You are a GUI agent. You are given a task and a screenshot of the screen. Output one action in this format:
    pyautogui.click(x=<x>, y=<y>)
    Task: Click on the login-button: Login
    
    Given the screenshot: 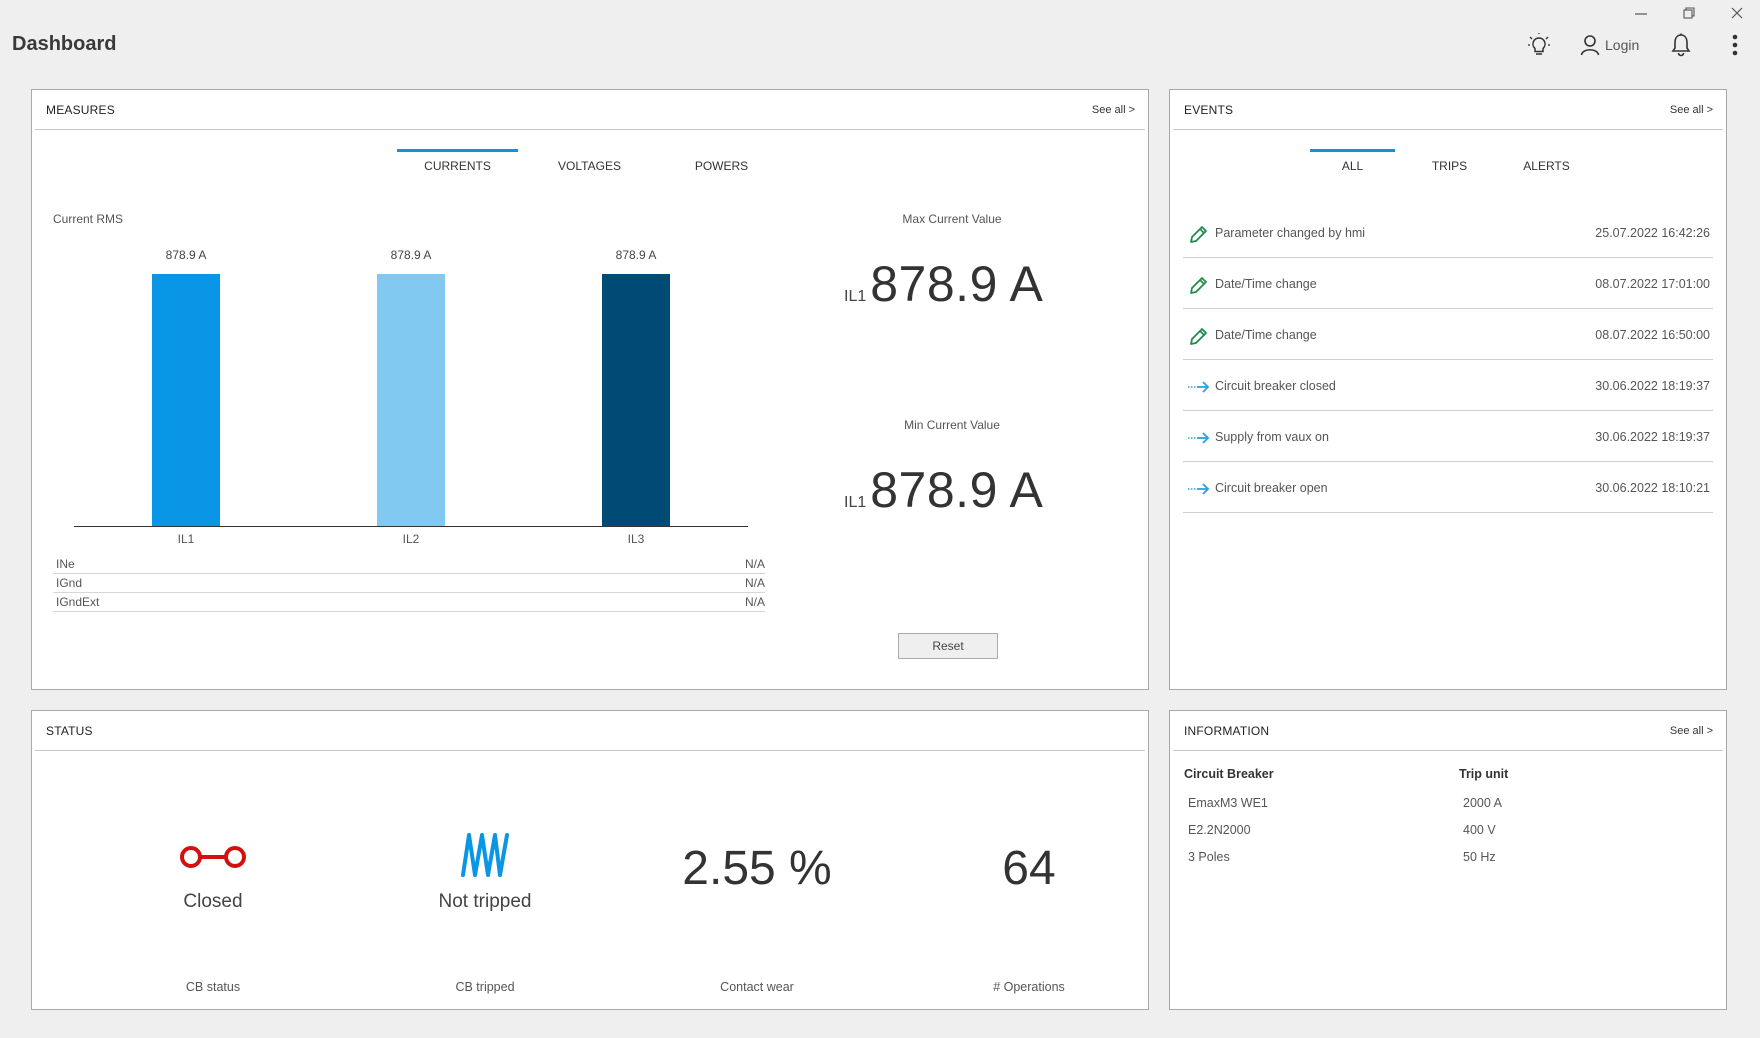 What is the action you would take?
    pyautogui.click(x=1613, y=45)
    